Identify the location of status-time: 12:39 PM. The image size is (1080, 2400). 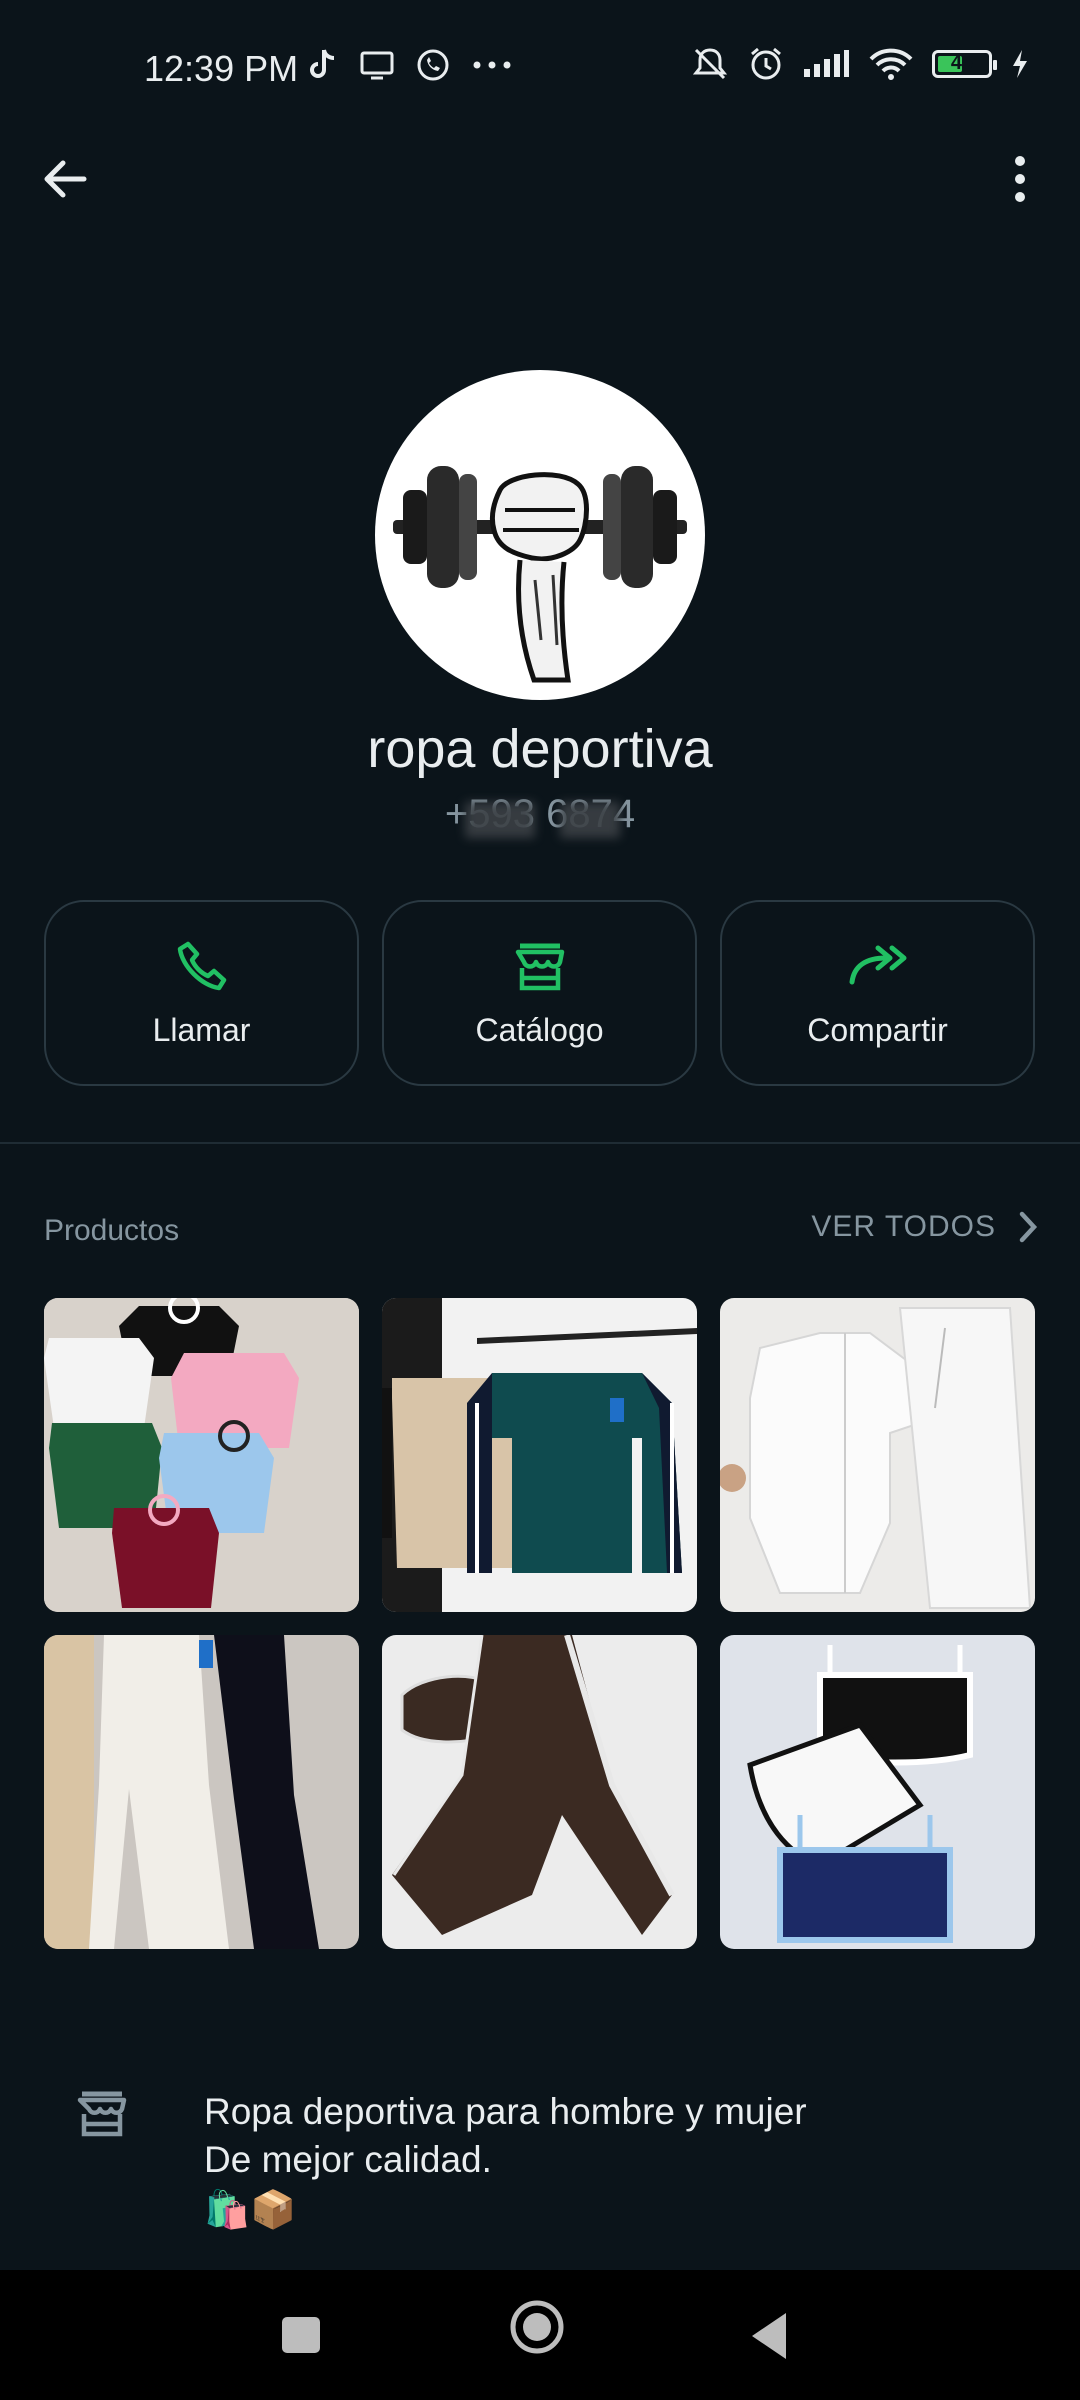
(221, 68).